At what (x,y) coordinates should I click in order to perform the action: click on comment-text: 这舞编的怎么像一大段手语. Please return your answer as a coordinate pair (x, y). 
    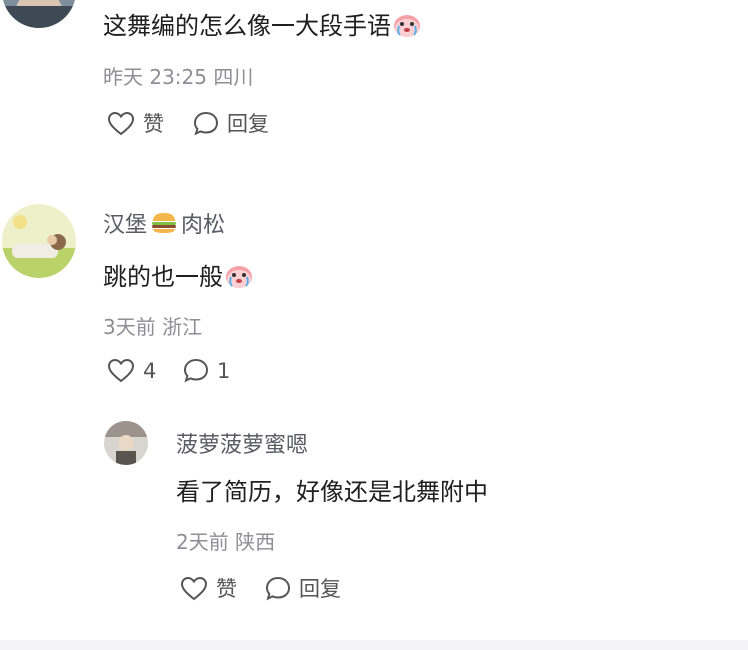
    Looking at the image, I should click on (262, 25).